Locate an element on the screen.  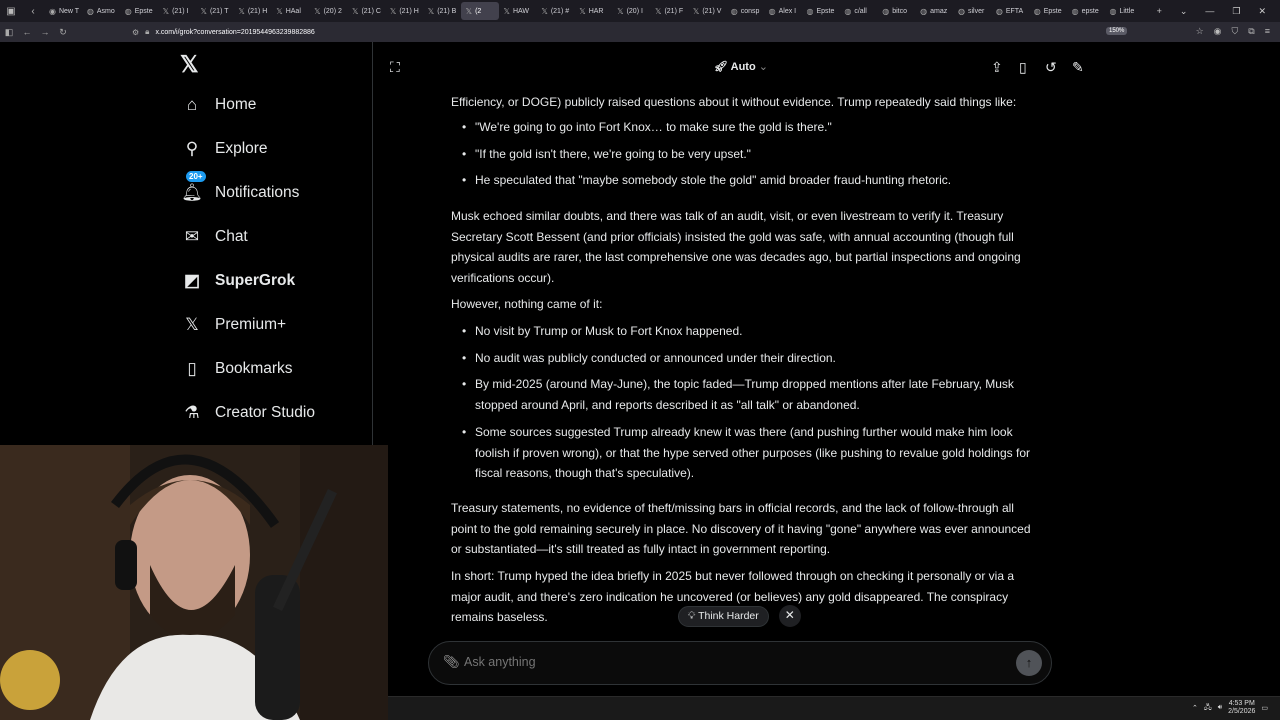
chevron-down-icon: ⌄ is located at coordinates (763, 67).